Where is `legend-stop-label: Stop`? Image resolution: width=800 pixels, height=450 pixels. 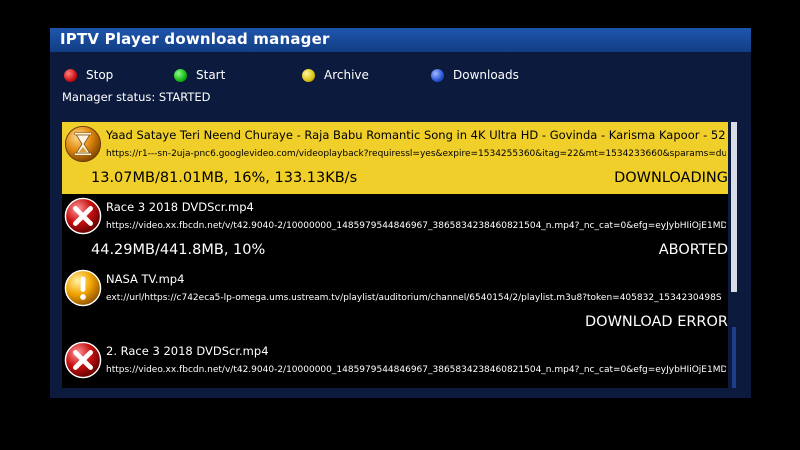 legend-stop-label: Stop is located at coordinates (100, 75).